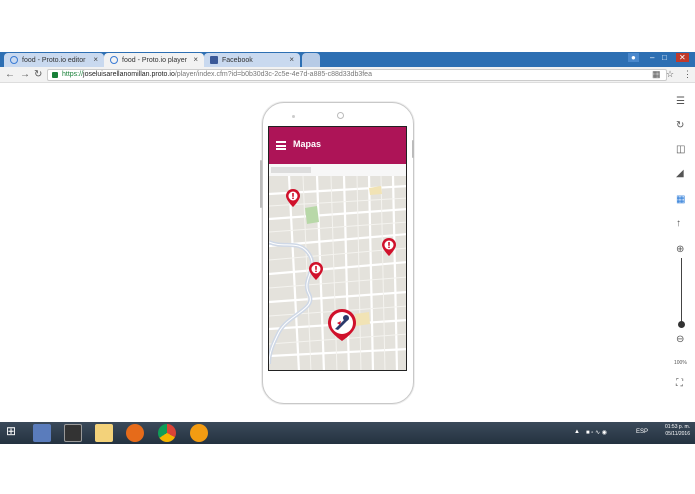 This screenshot has height=494, width=695. Describe the element at coordinates (104, 433) in the screenshot. I see `file-explorer-icon` at that location.